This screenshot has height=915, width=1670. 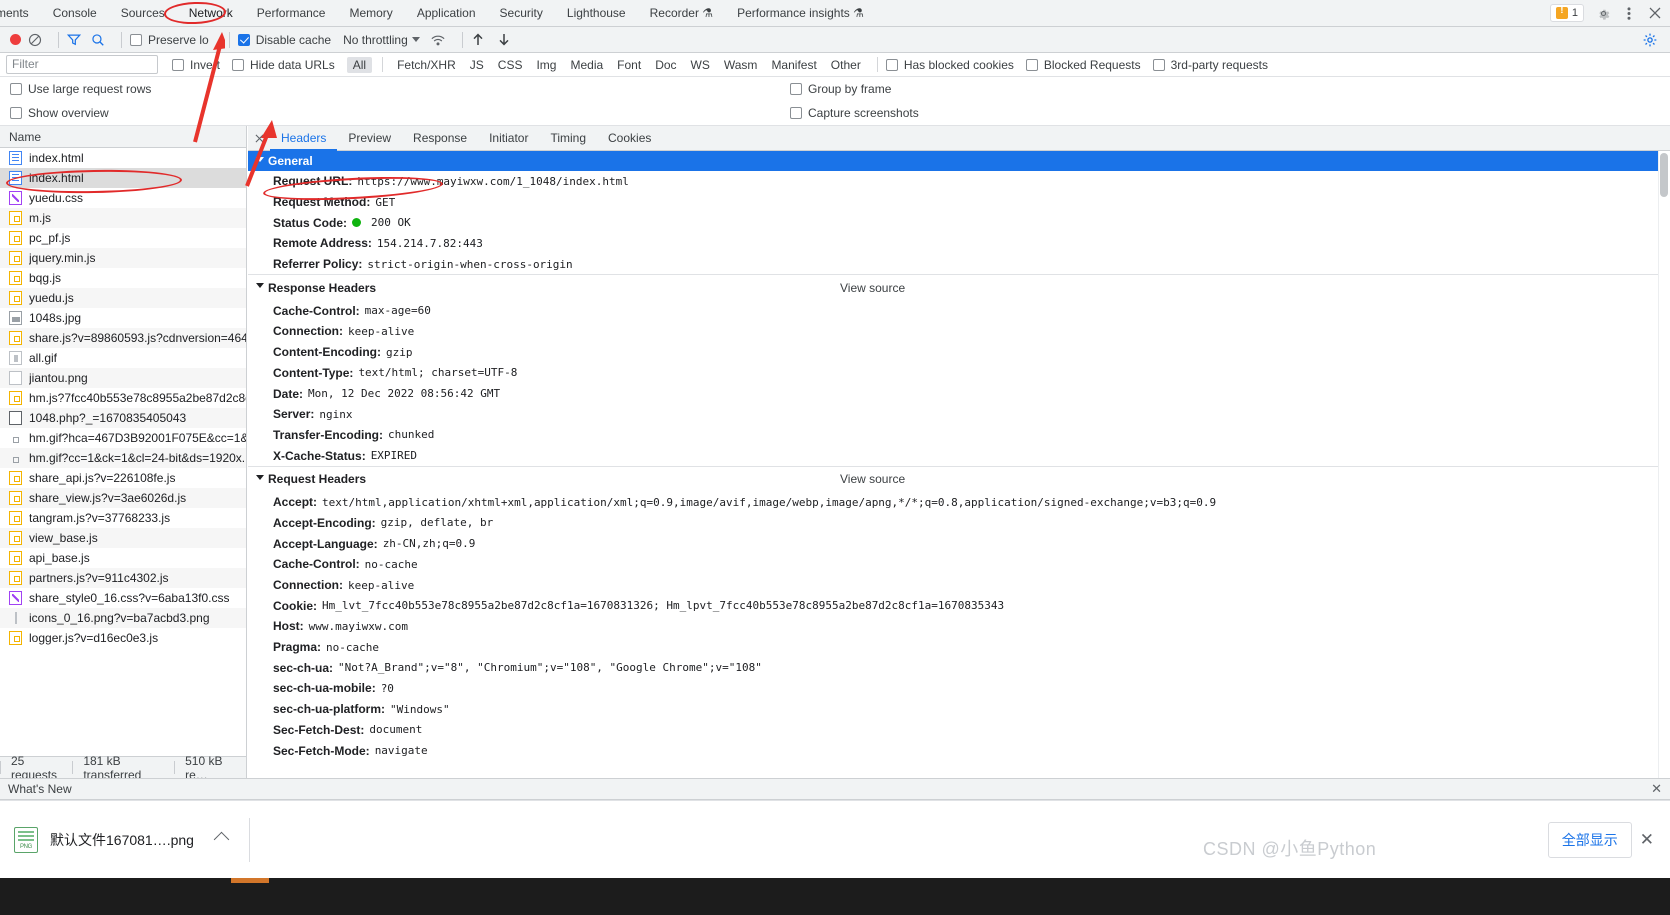 I want to click on request-view-source-link: View source, so click(x=872, y=479).